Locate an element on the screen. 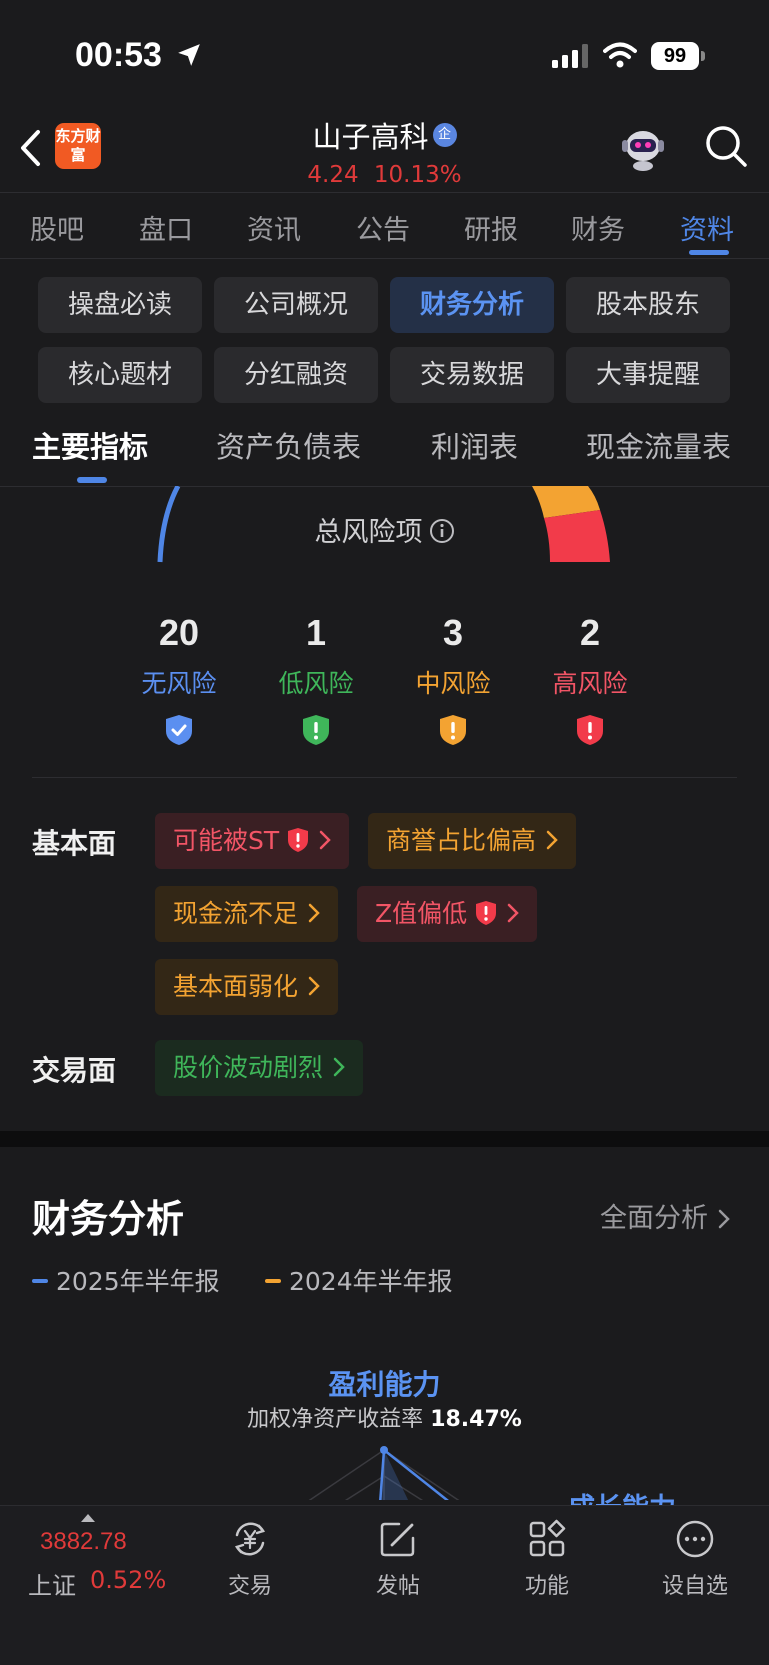 Image resolution: width=769 pixels, height=1665 pixels. index-value: 3882.78 is located at coordinates (83, 1542).